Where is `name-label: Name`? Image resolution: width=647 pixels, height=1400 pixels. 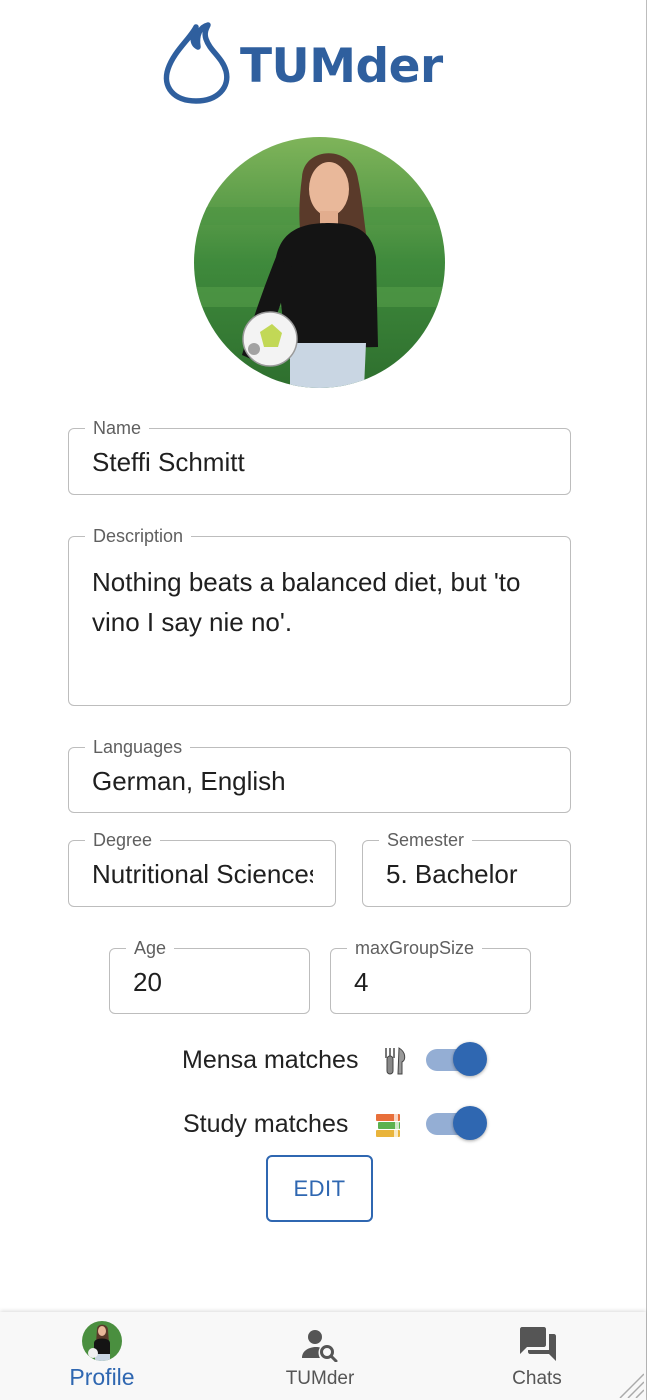 name-label: Name is located at coordinates (117, 428).